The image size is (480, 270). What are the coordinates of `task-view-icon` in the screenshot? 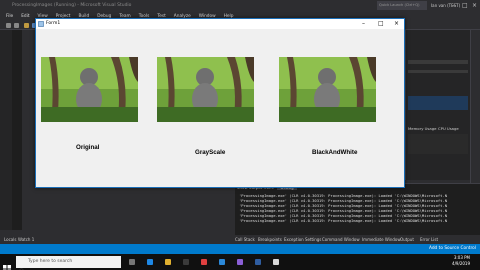 It's located at (132, 262).